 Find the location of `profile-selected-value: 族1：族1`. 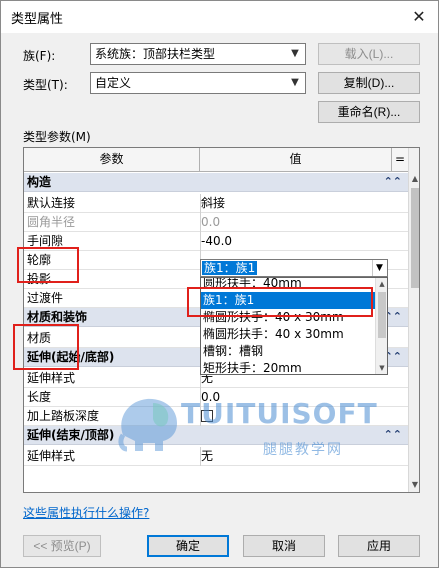

profile-selected-value: 族1：族1 is located at coordinates (230, 268).